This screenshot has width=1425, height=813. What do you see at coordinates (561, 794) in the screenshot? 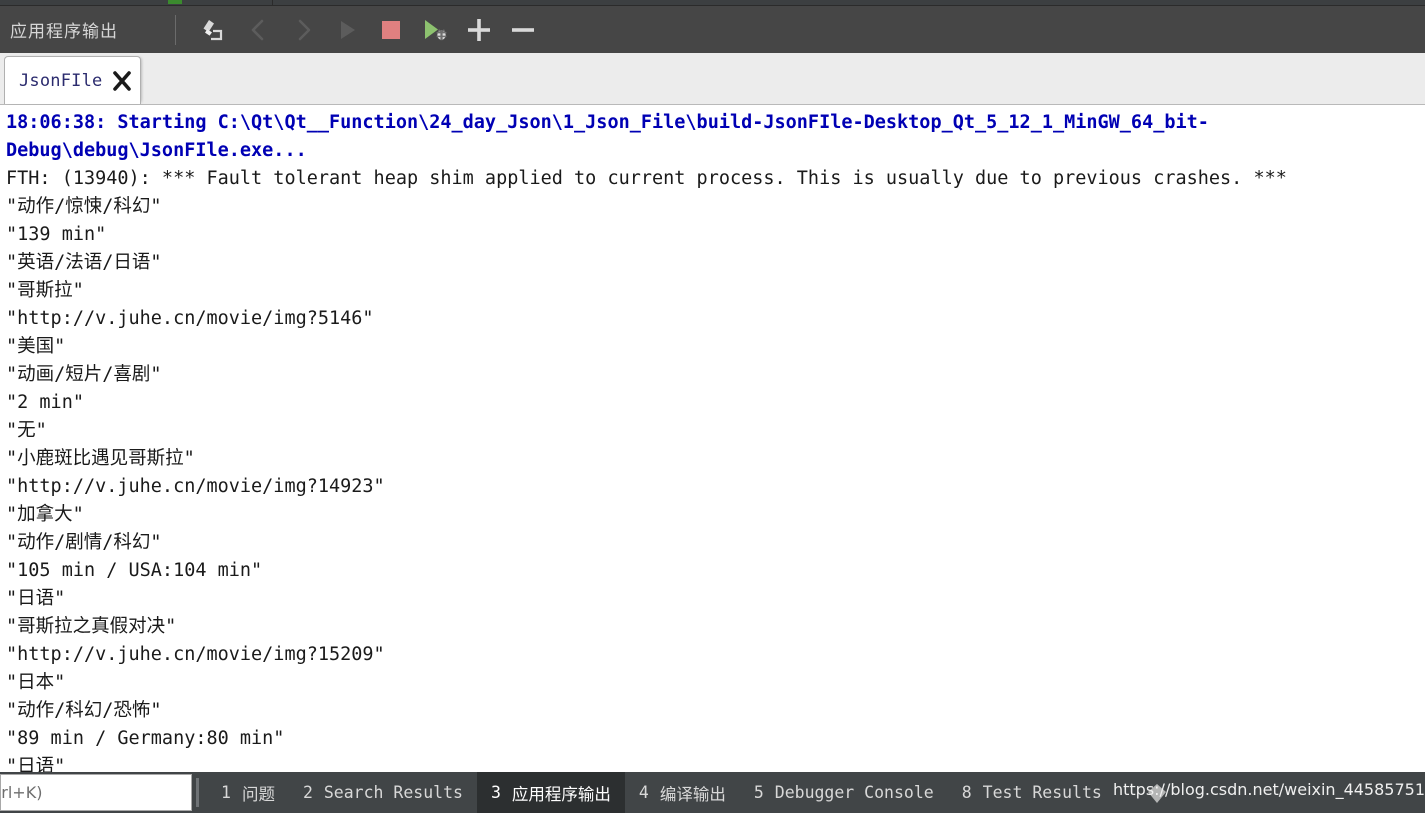
I see `bottom-tab-label: 应用程序输出` at bounding box center [561, 794].